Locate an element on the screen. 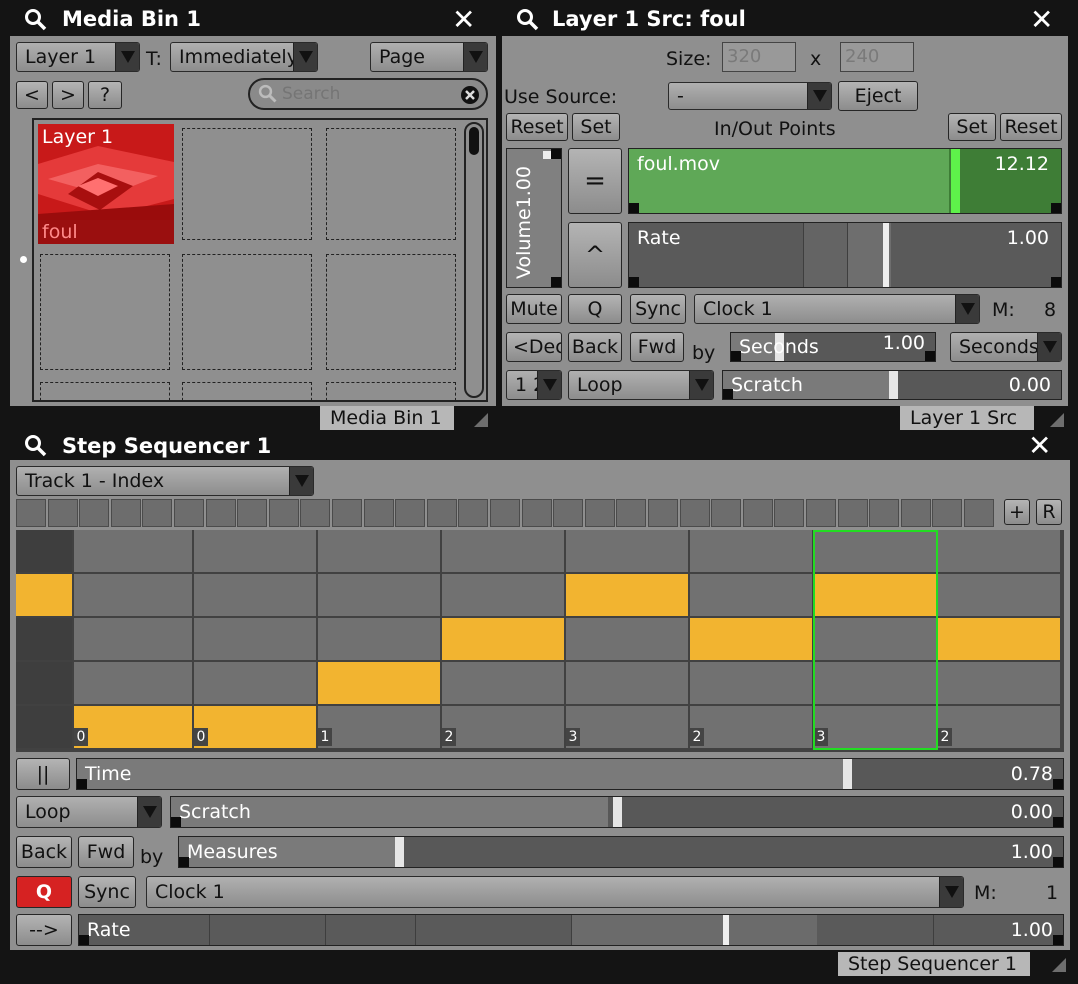 The image size is (1078, 984). seconds-unit-select: Seconds is located at coordinates (1006, 347).